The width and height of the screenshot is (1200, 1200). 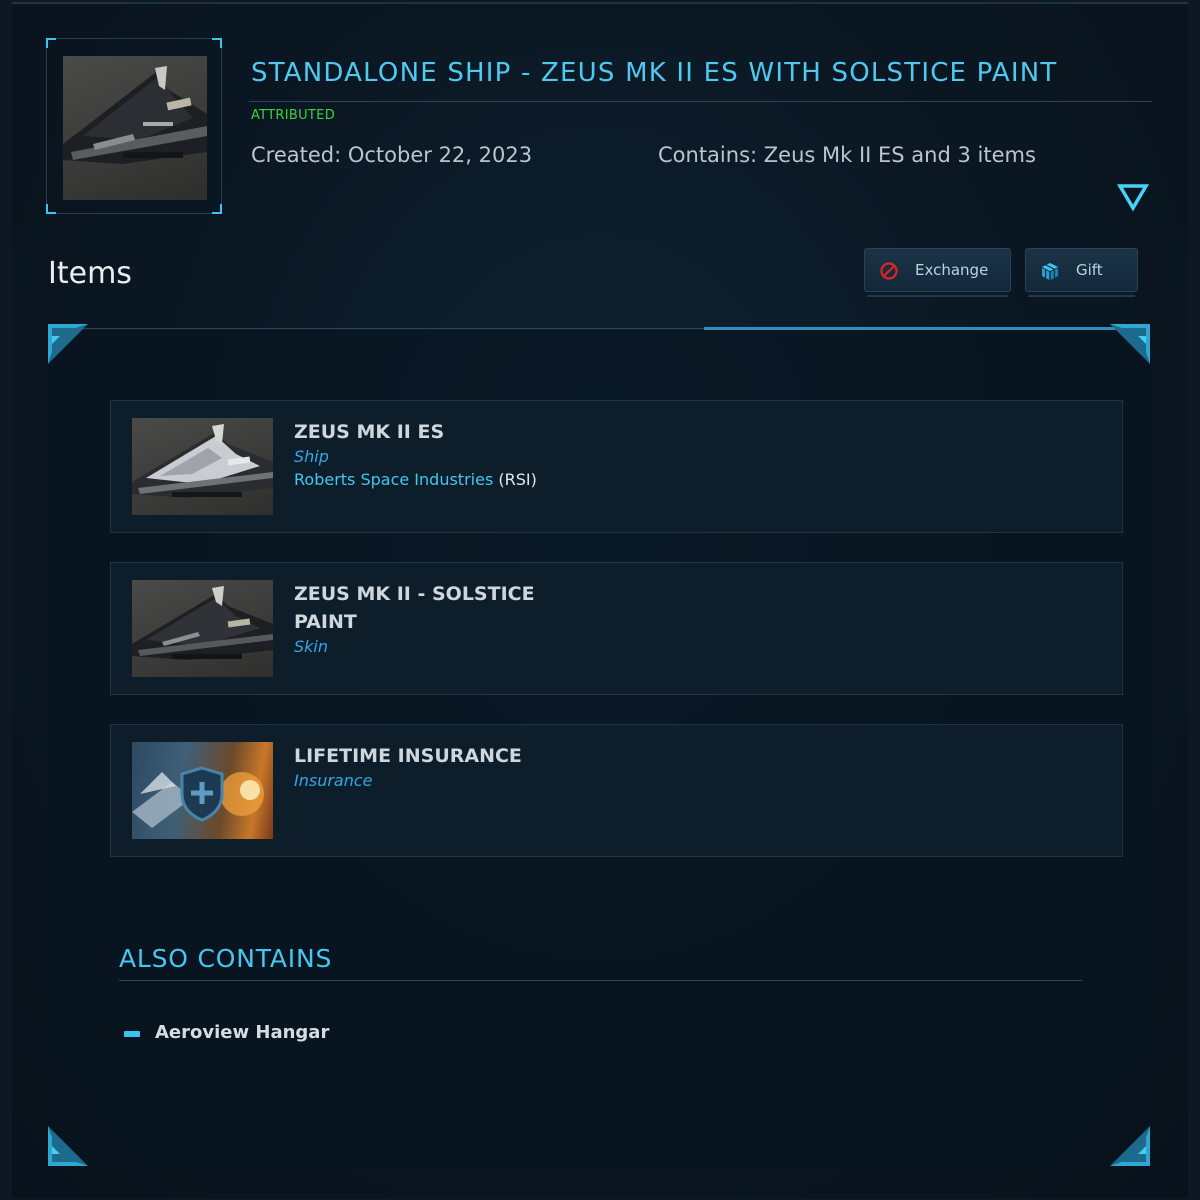 I want to click on contains-summary: Contains: Zeus Mk II ES and 3 items, so click(x=847, y=155).